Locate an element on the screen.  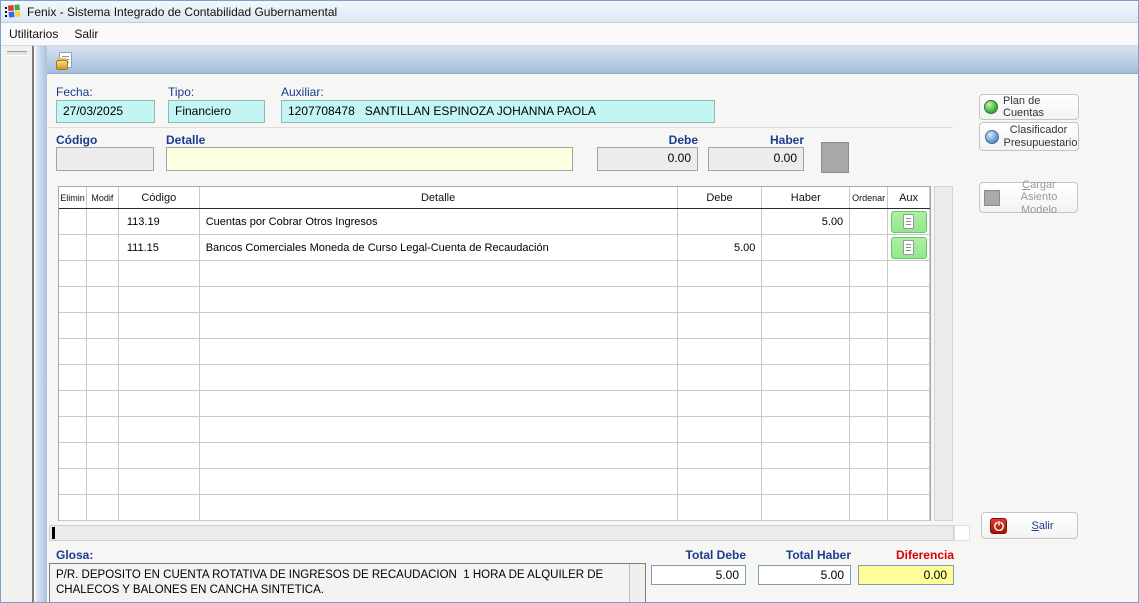
cargar-asiento-label: Cargar Asiento Modelo is located at coordinates (1039, 197).